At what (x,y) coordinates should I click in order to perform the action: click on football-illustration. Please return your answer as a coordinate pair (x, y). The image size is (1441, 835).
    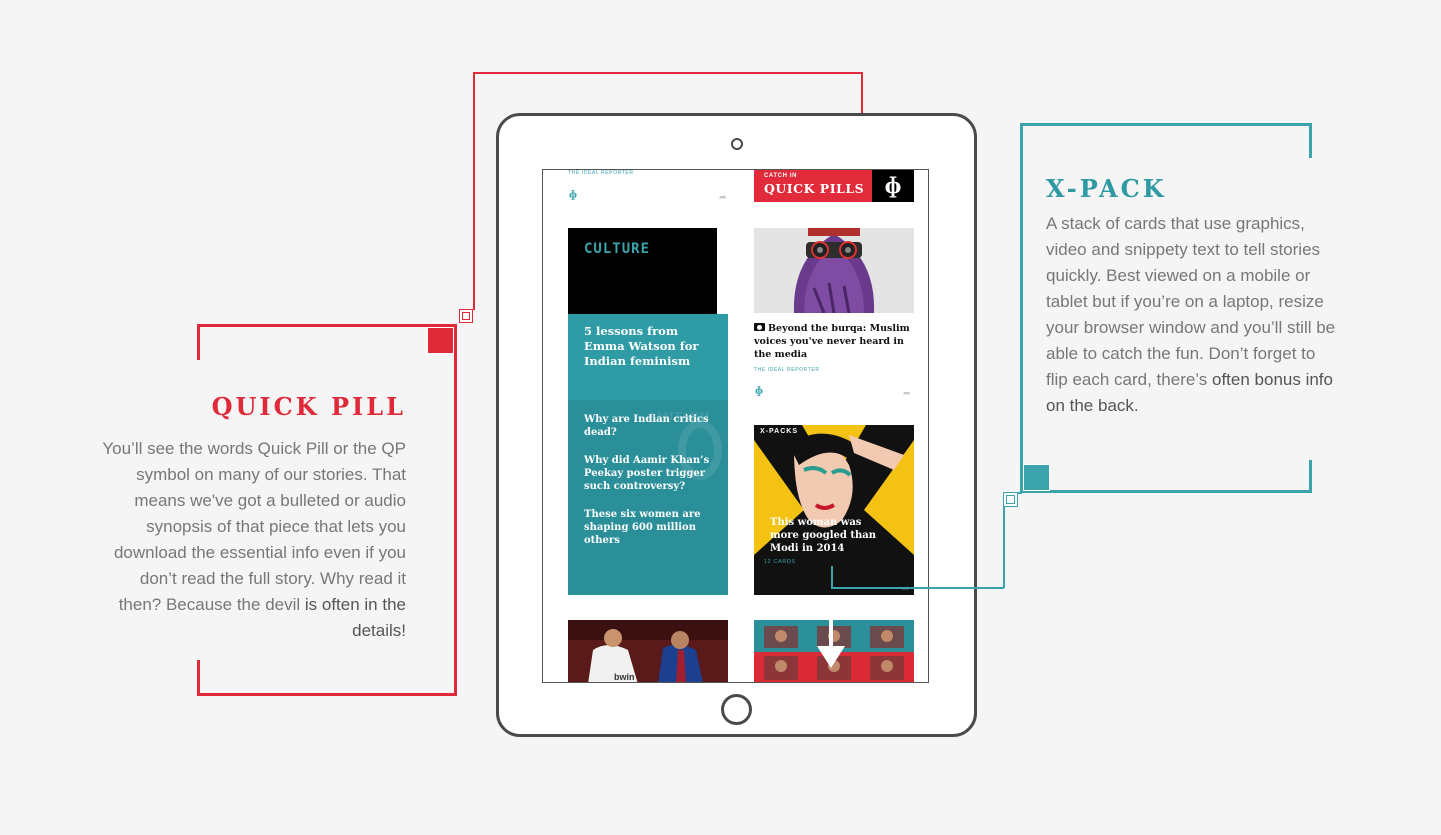
    Looking at the image, I should click on (648, 651).